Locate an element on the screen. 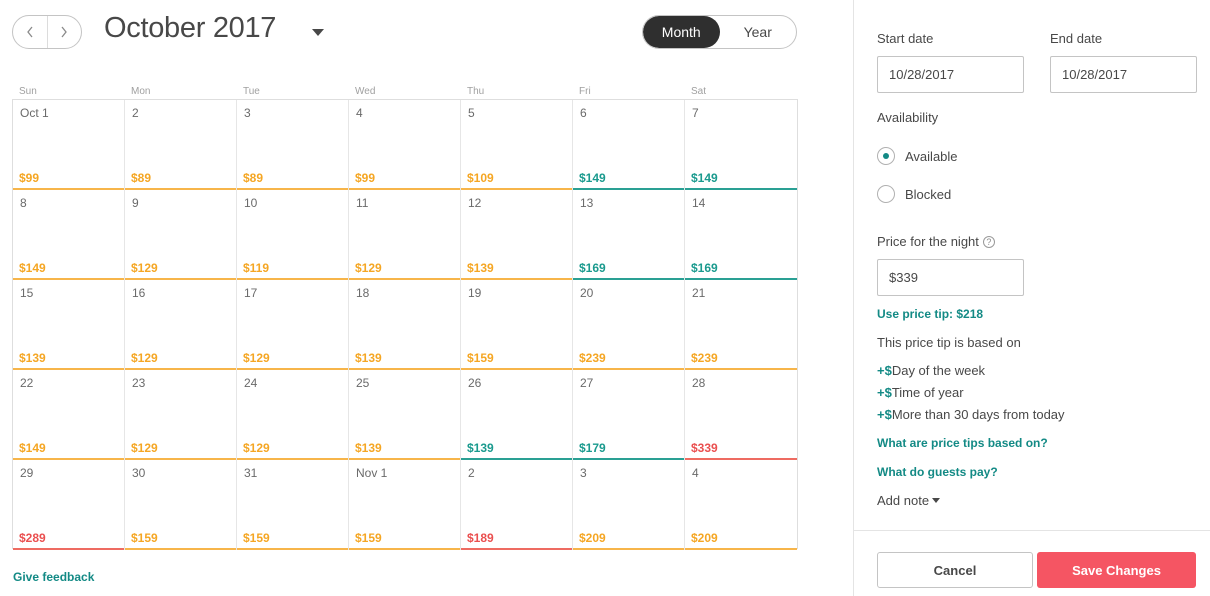 The height and width of the screenshot is (596, 1210). day-price: $149 is located at coordinates (592, 178).